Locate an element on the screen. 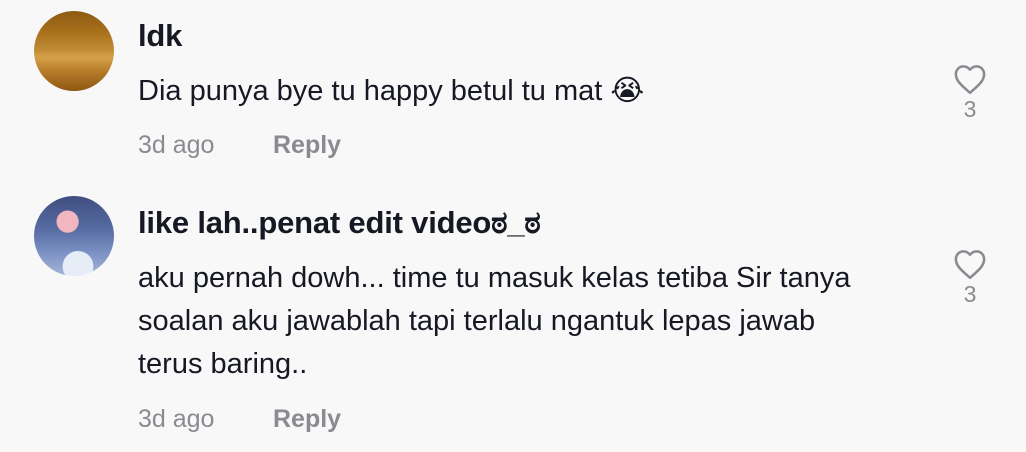 This screenshot has width=1026, height=452. comment-username: like lah..penat edit videoಠ_ಠ is located at coordinates (339, 223).